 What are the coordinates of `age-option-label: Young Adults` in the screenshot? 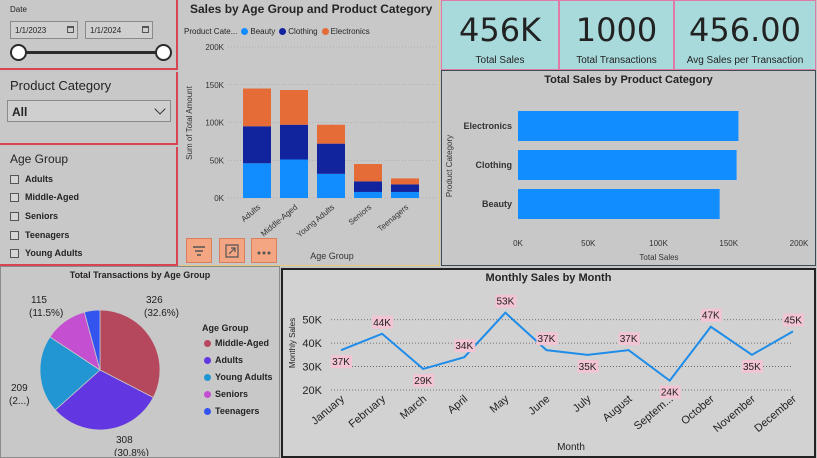 It's located at (54, 253).